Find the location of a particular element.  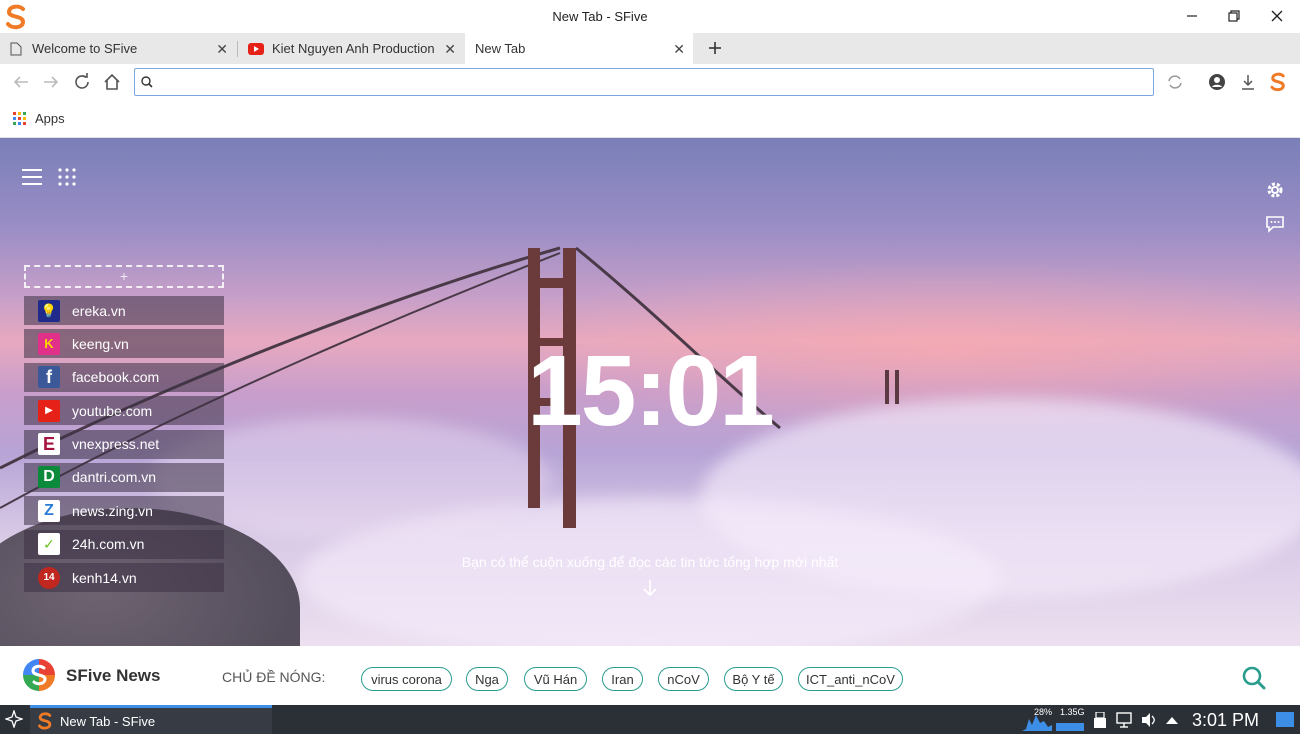

arrow-down-icon is located at coordinates (650, 588).